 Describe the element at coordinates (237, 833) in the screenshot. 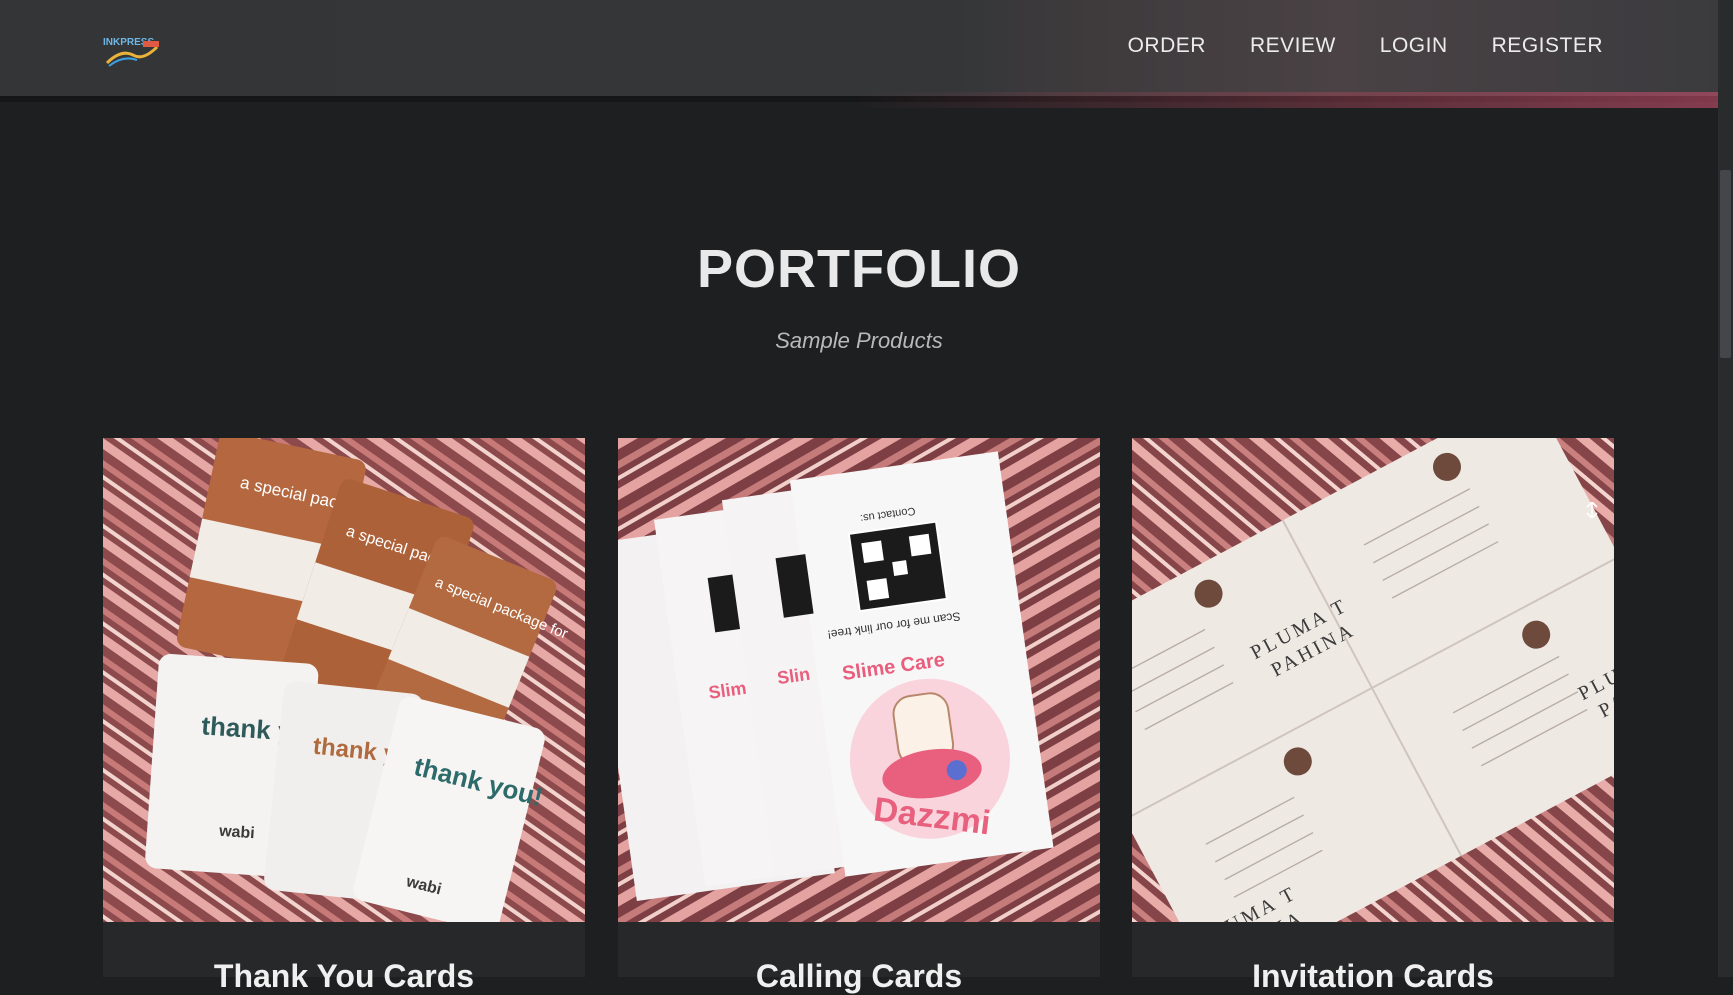

I see `brand-text-1: wabi` at that location.